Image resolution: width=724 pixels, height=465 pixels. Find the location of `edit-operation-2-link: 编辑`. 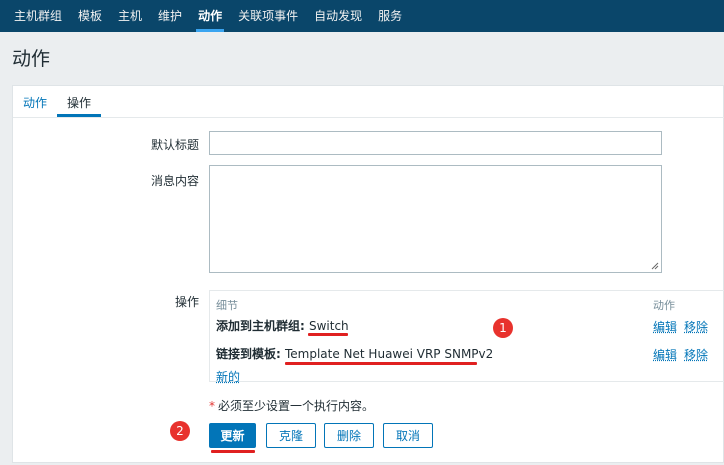

edit-operation-2-link: 编辑 is located at coordinates (665, 354).